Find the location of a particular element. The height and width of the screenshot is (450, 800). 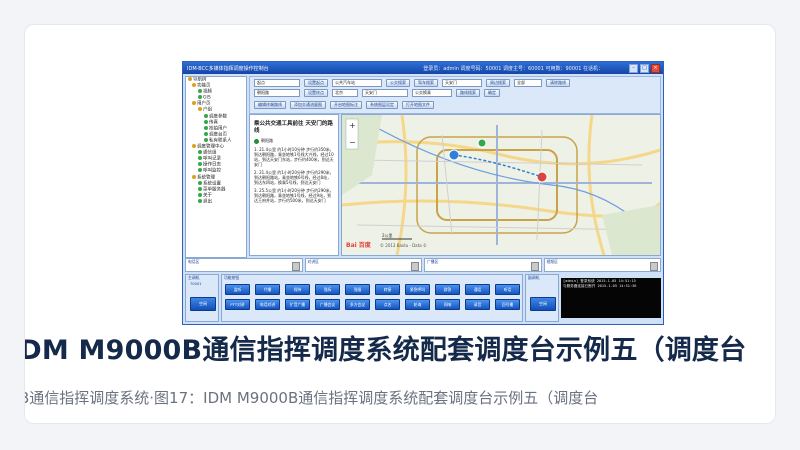

listen-button: 听话 is located at coordinates (507, 289).